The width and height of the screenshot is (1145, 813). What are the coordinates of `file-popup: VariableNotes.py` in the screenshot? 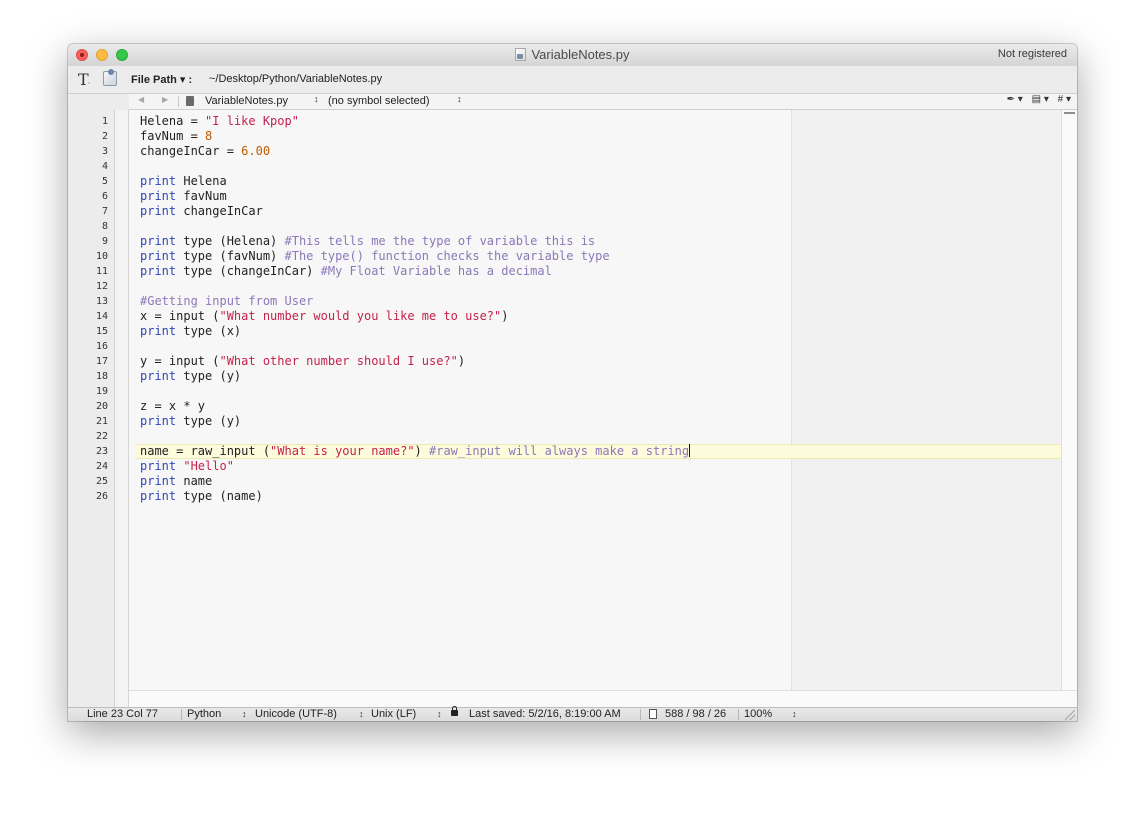 It's located at (246, 101).